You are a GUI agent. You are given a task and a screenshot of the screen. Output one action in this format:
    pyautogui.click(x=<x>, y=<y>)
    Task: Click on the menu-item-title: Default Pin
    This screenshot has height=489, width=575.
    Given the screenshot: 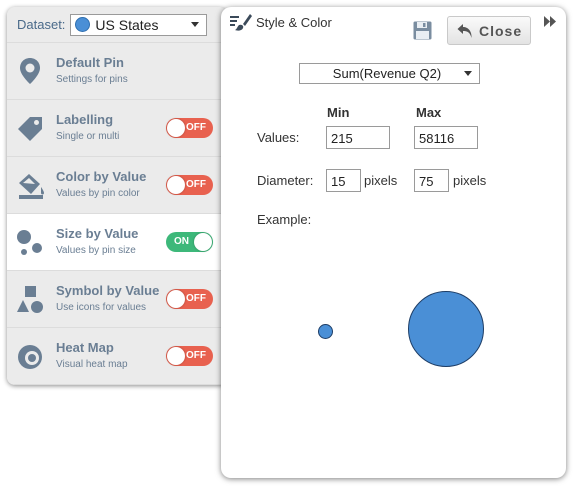 What is the action you would take?
    pyautogui.click(x=90, y=62)
    